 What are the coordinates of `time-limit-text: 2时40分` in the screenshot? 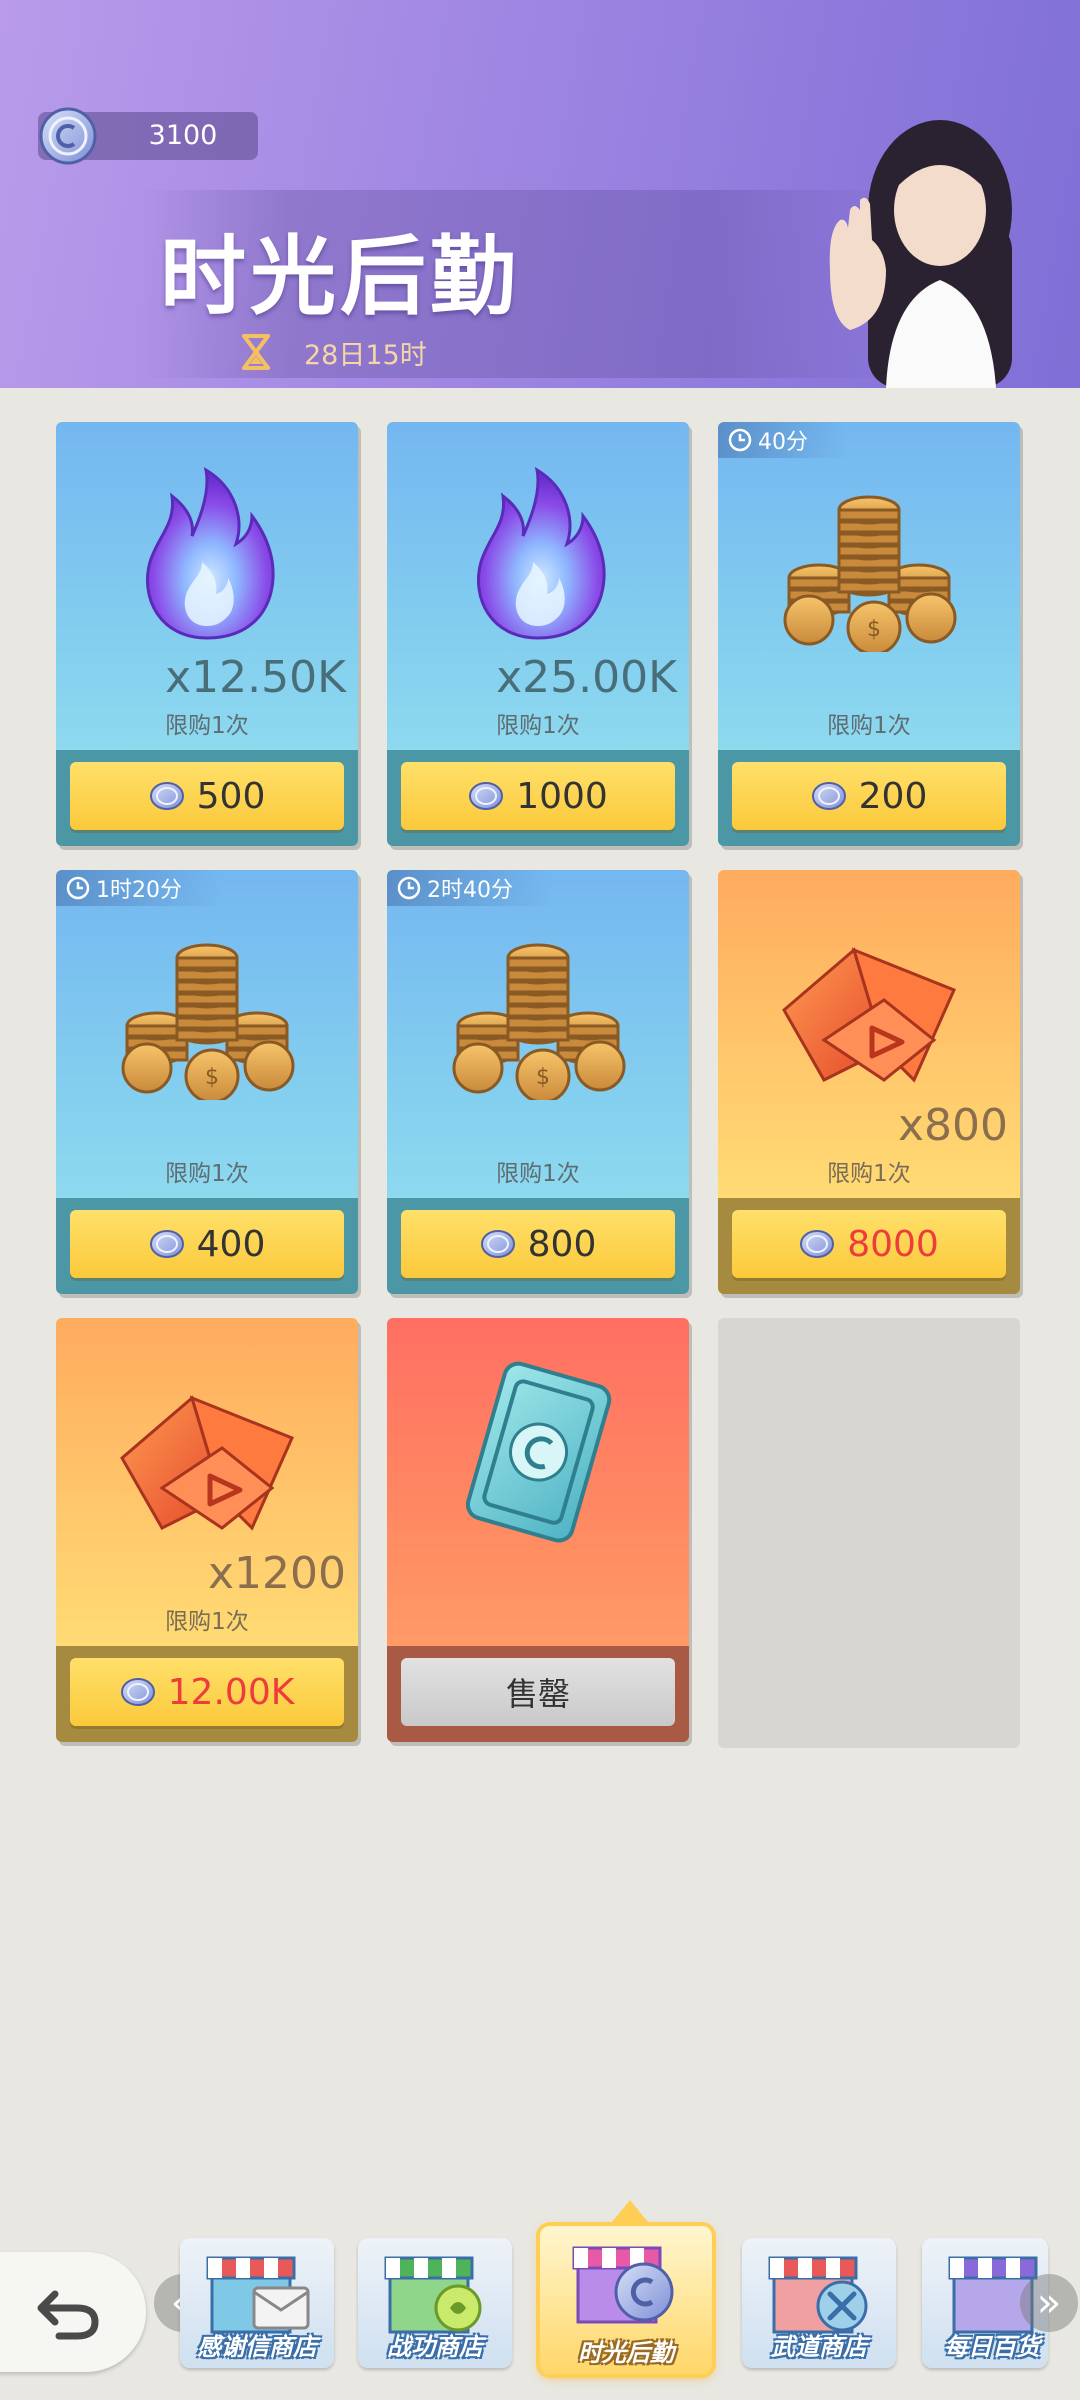 It's located at (470, 890).